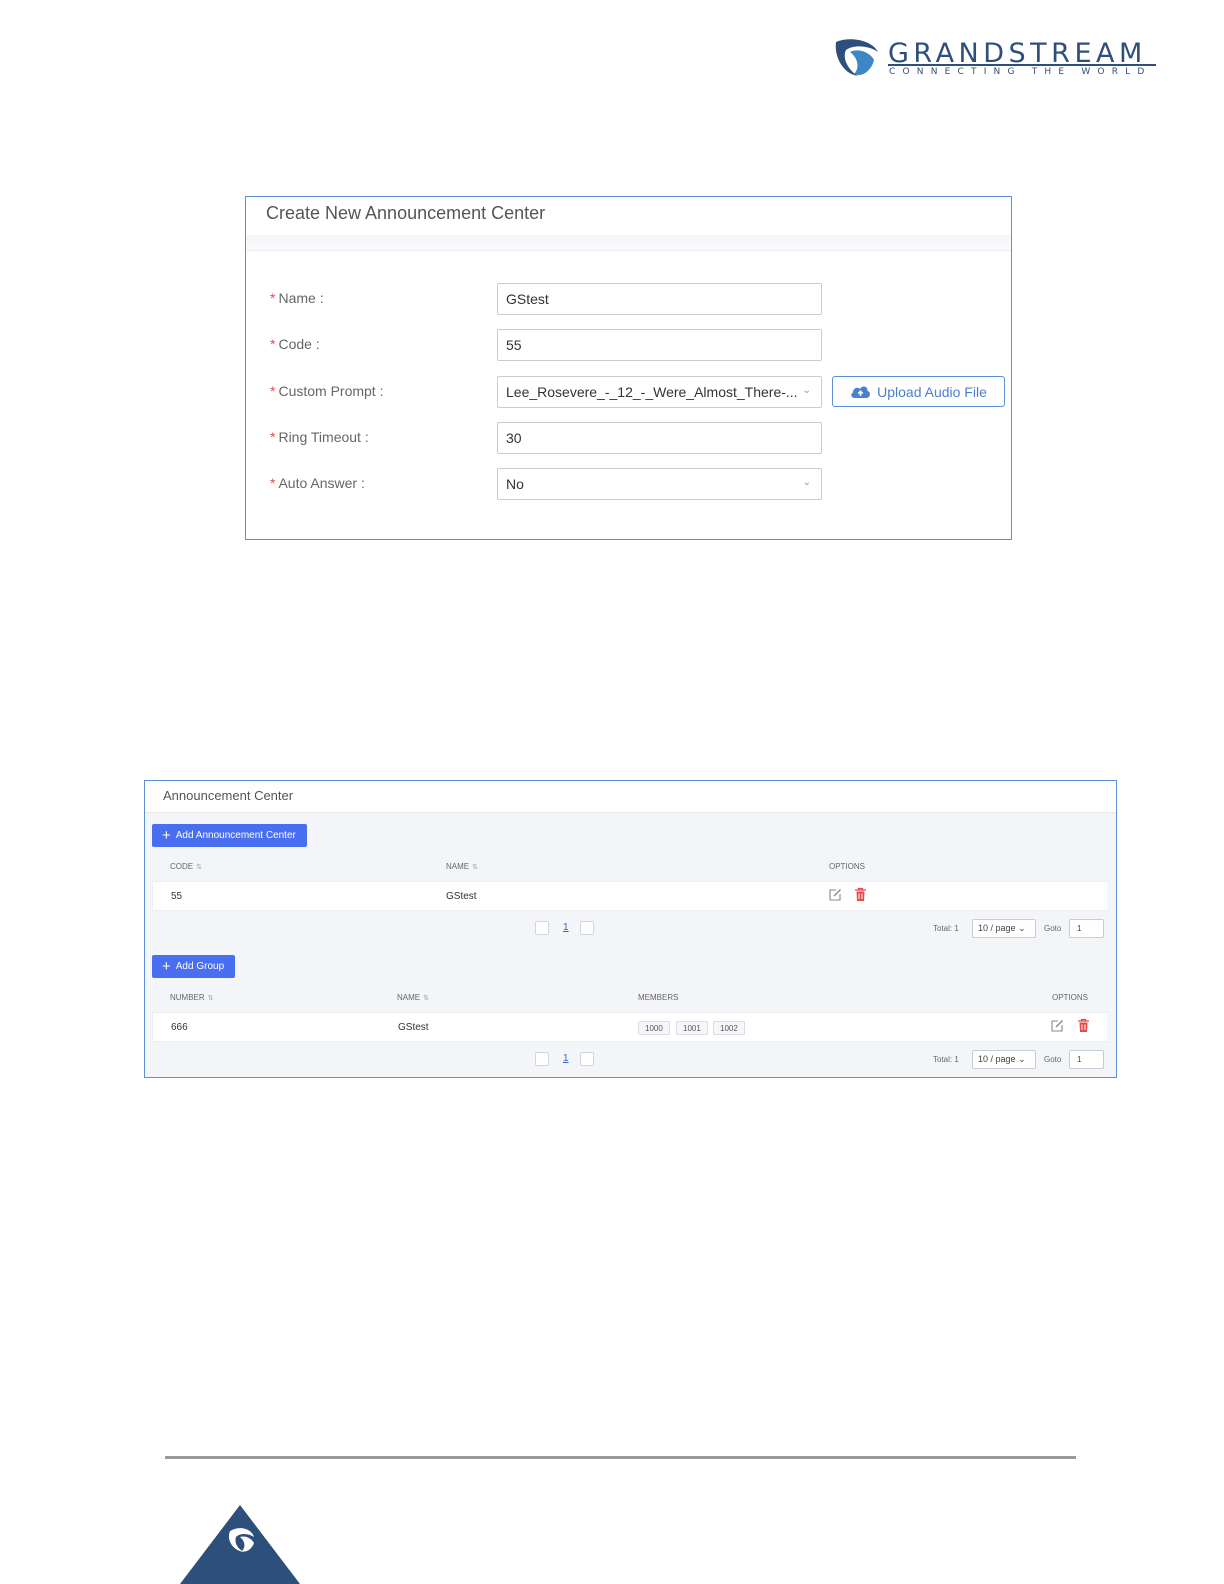 Image resolution: width=1224 pixels, height=1584 pixels. What do you see at coordinates (999, 60) in the screenshot?
I see `grandstream-logo: GRANDSTREAM CONNECTING THE WORLD` at bounding box center [999, 60].